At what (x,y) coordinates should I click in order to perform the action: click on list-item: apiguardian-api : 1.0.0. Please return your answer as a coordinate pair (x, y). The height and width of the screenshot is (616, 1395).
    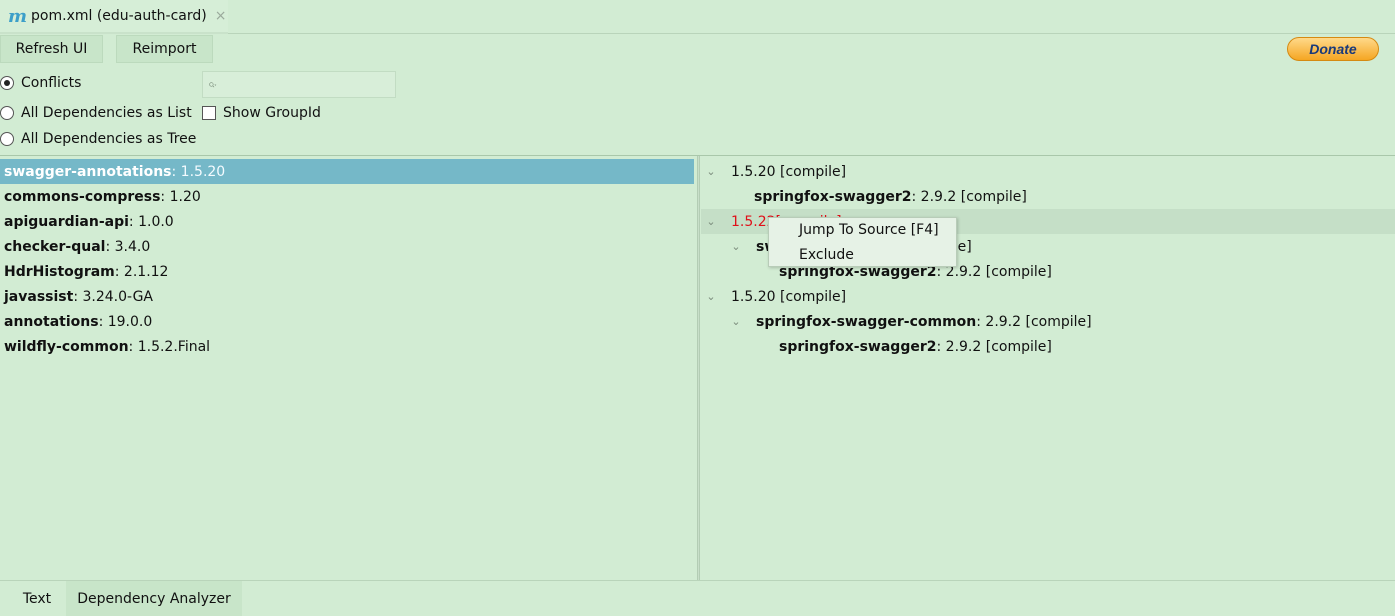
    Looking at the image, I should click on (347, 221).